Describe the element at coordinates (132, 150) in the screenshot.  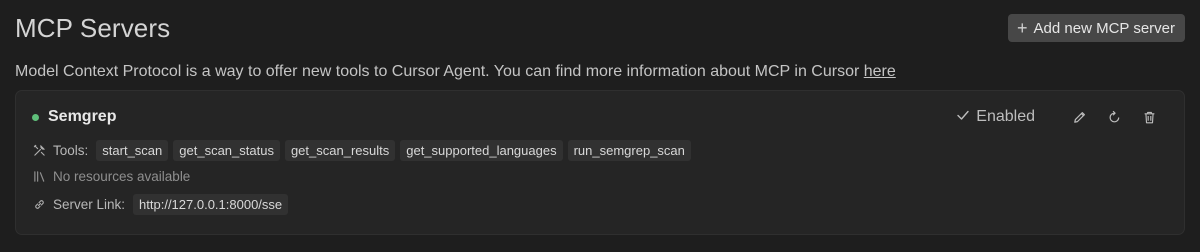
I see `tool-chip: start_scan` at that location.